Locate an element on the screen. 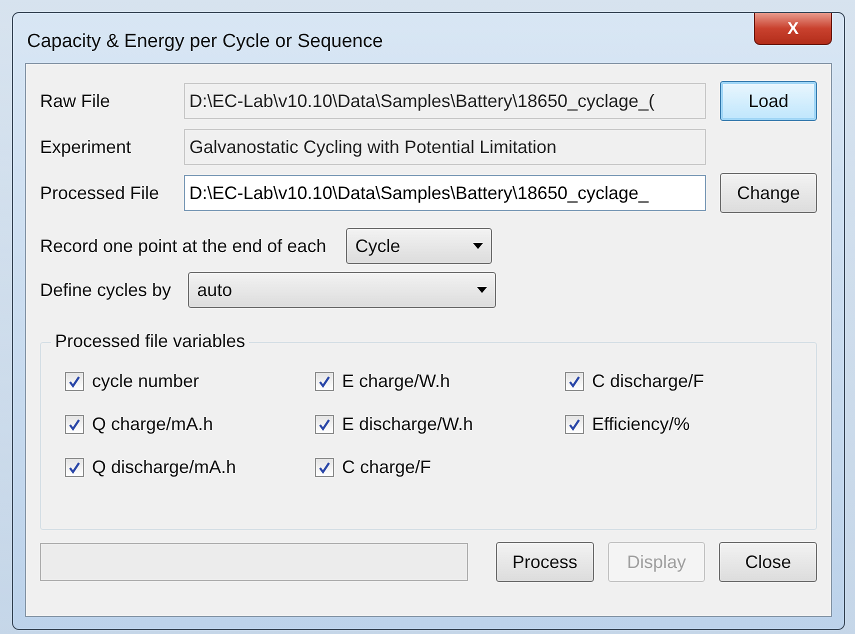 The height and width of the screenshot is (634, 855). window-close-button: X is located at coordinates (793, 29).